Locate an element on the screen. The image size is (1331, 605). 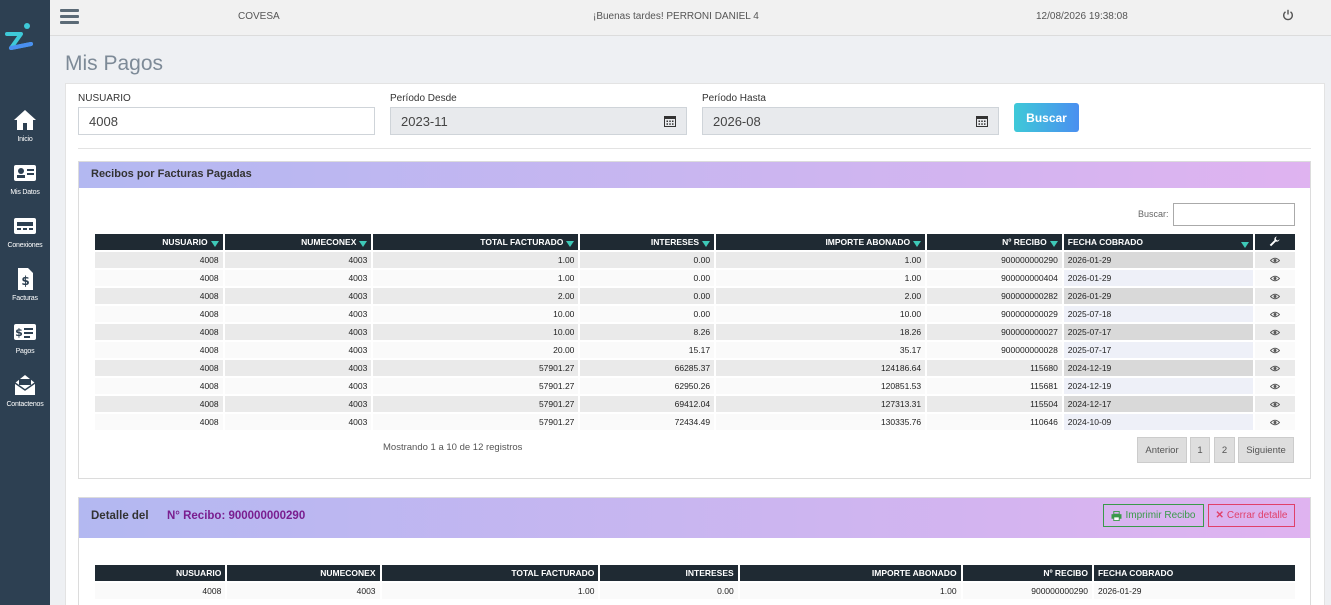
power-icon is located at coordinates (1288, 15).